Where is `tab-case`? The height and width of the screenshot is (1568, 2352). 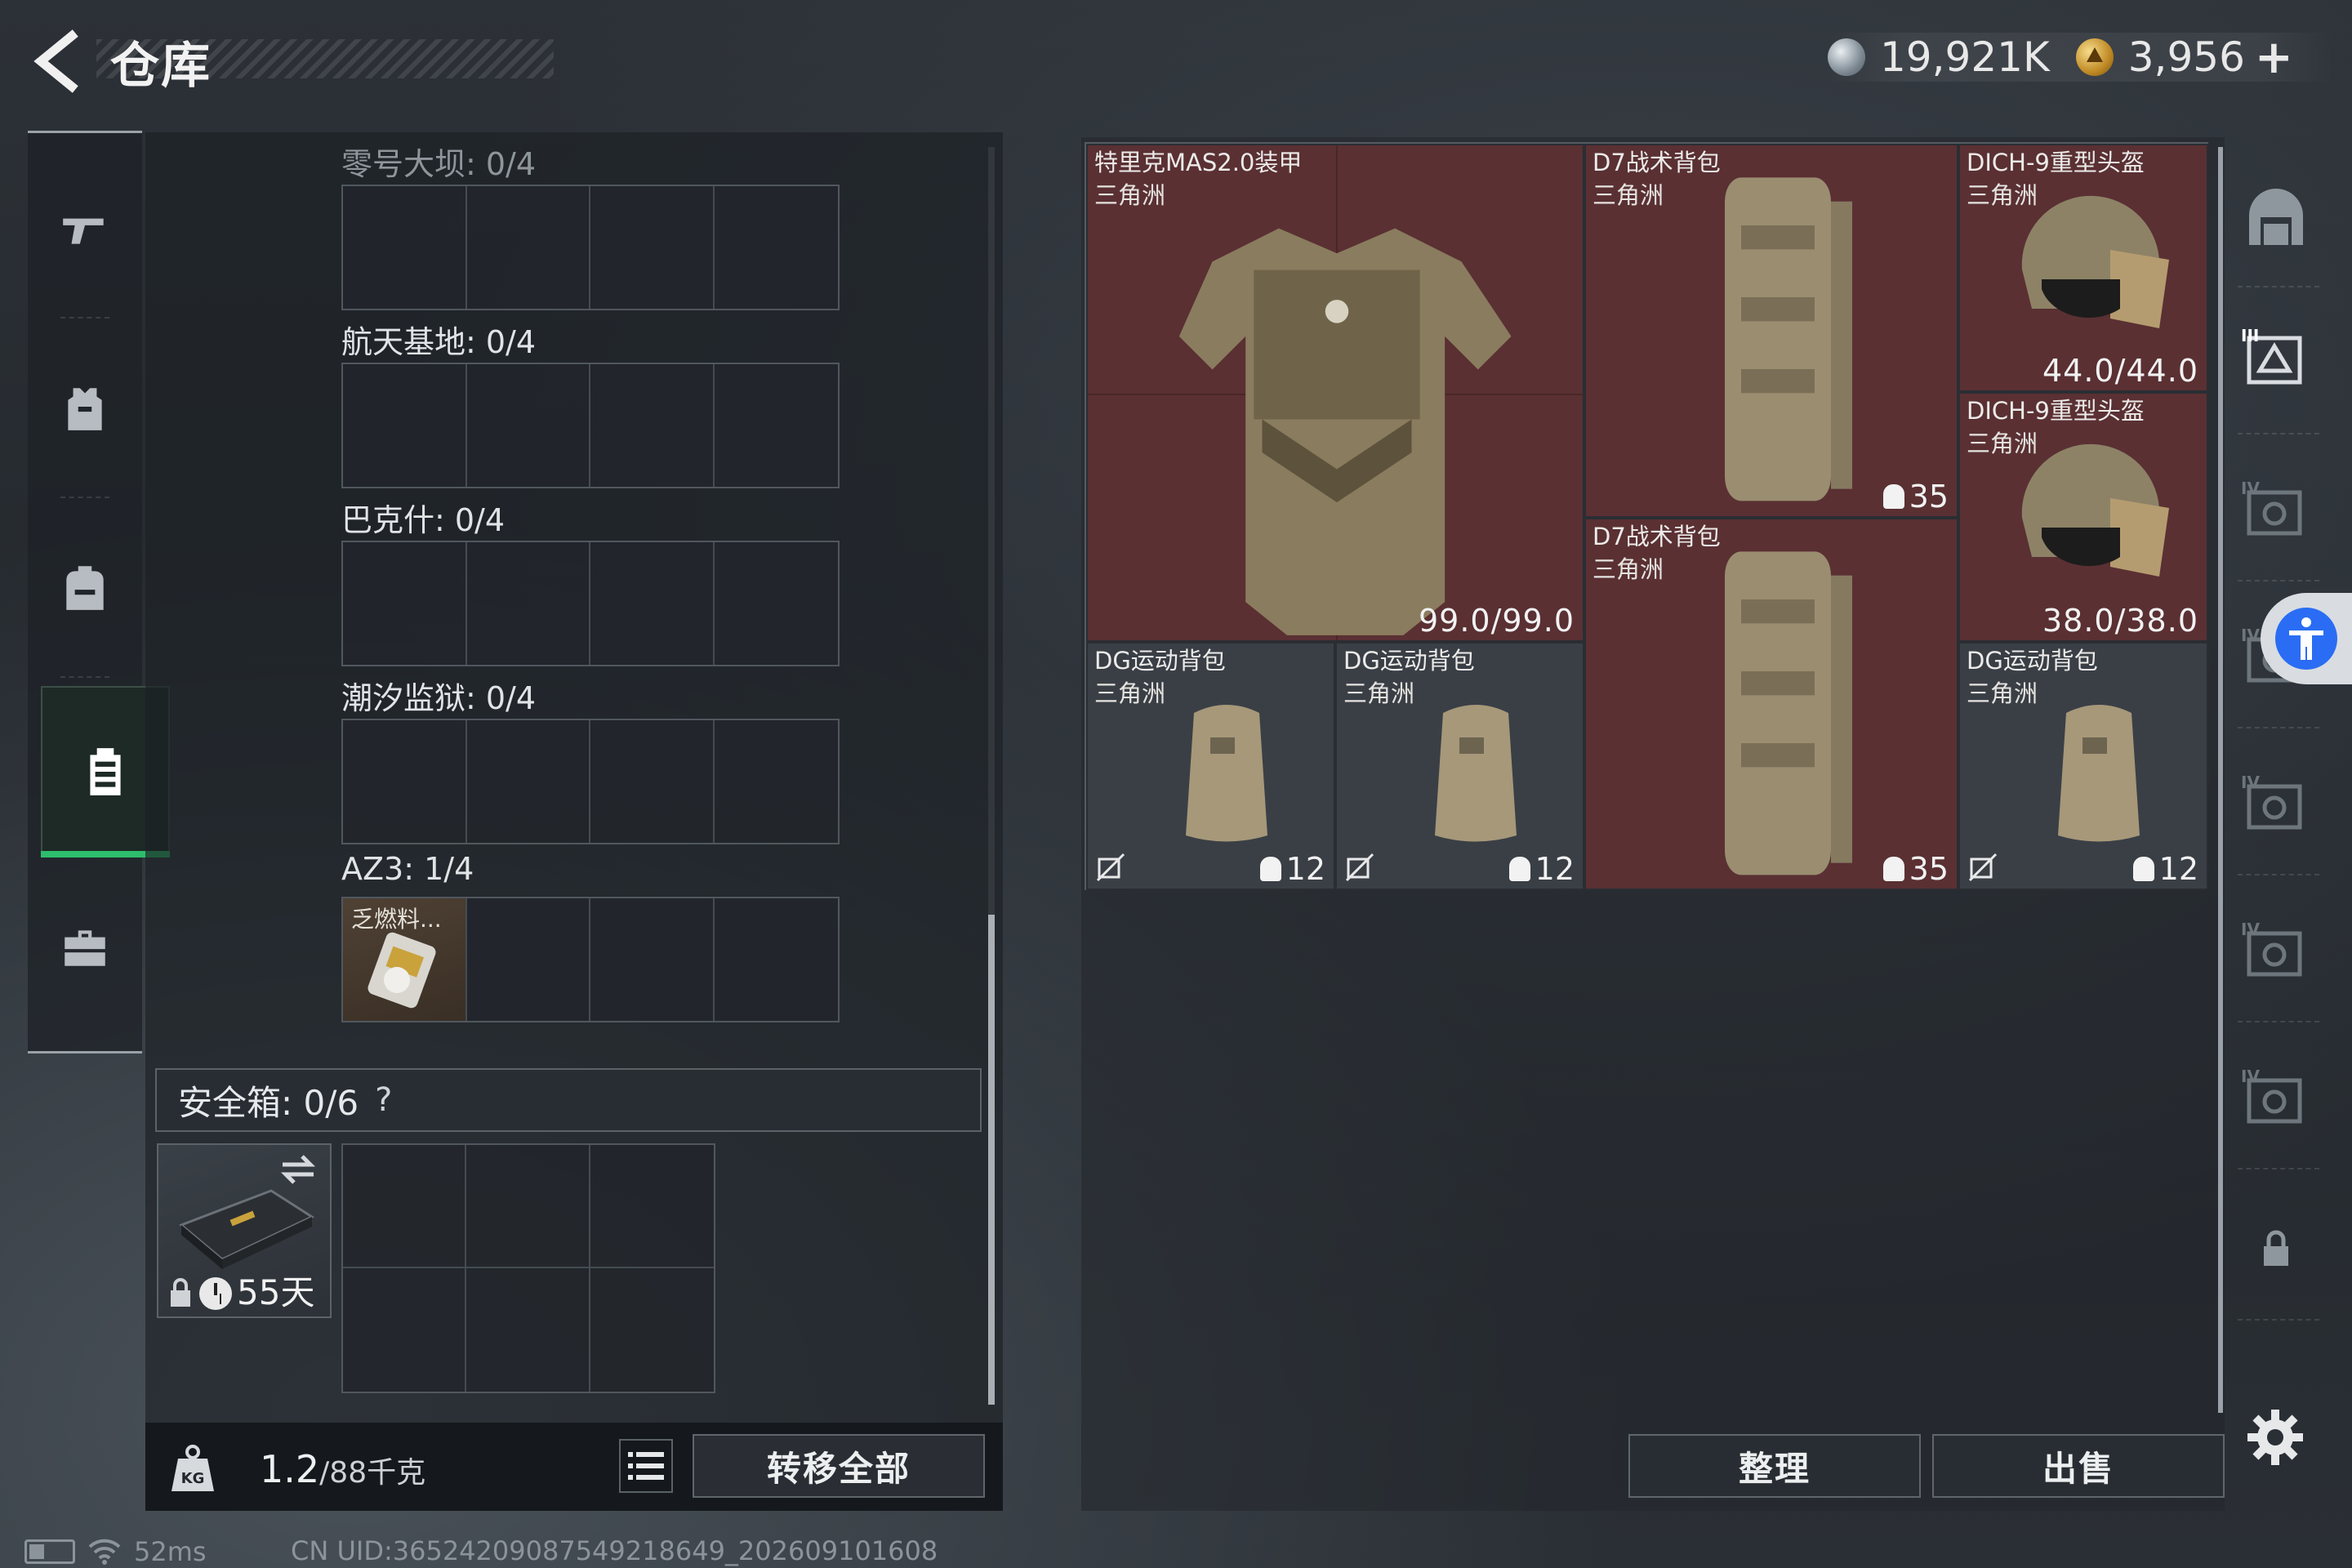
tab-case is located at coordinates (85, 947).